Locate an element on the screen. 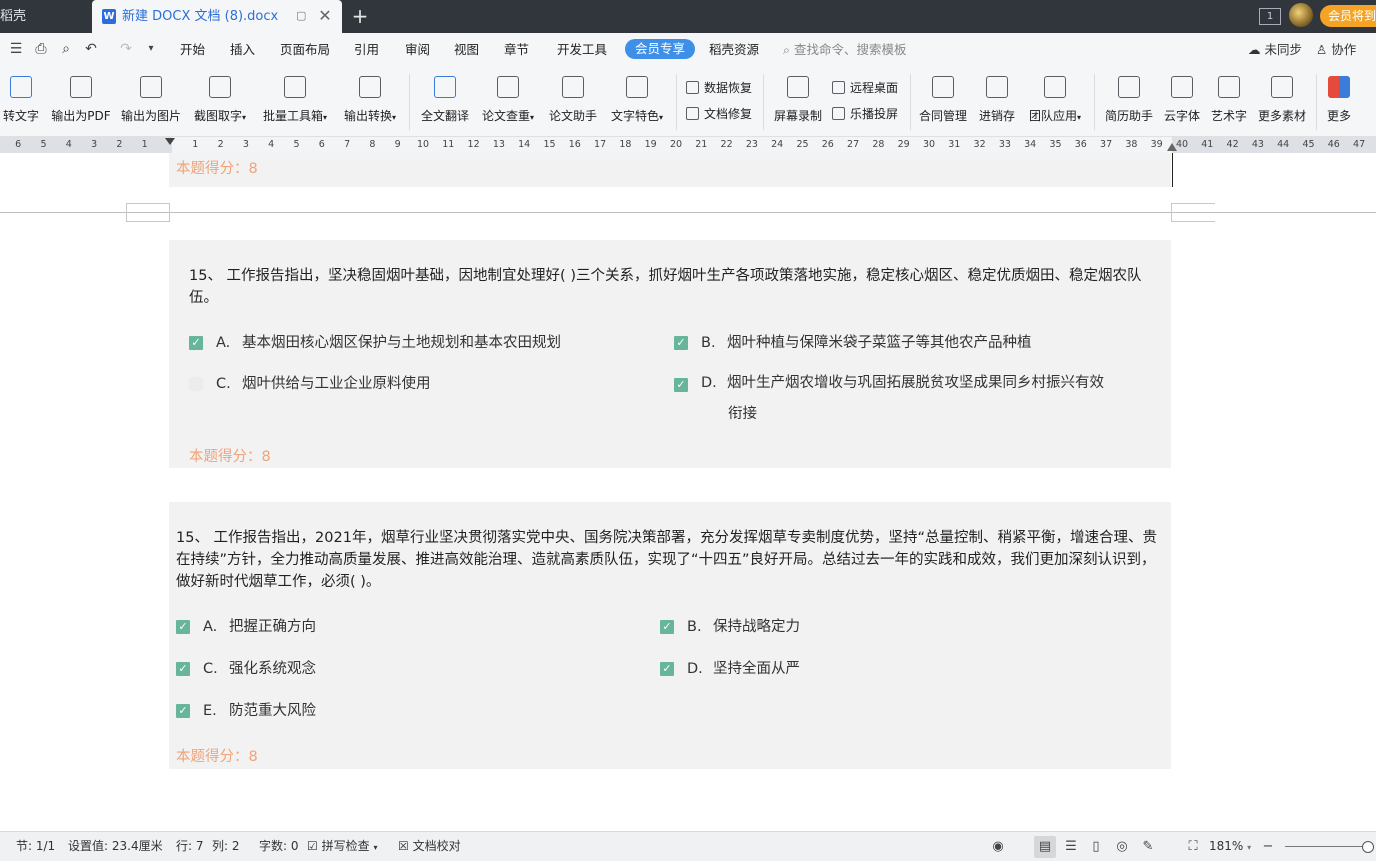 The height and width of the screenshot is (862, 1376). avatar is located at coordinates (1301, 15).